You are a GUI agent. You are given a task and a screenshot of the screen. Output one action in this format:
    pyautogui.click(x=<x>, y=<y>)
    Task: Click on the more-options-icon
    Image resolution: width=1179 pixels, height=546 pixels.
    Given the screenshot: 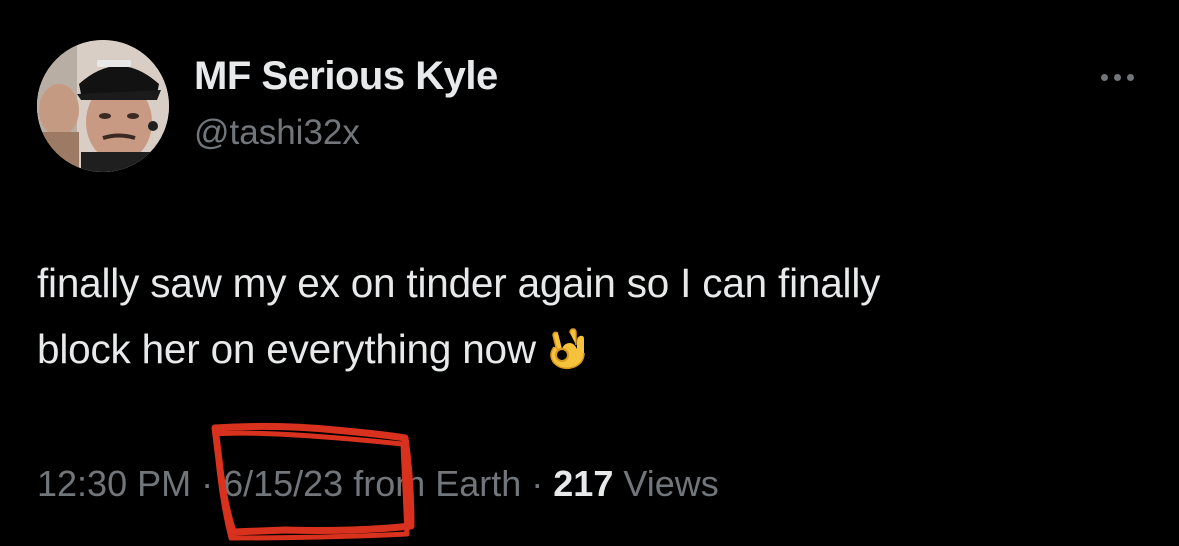 What is the action you would take?
    pyautogui.click(x=1104, y=77)
    